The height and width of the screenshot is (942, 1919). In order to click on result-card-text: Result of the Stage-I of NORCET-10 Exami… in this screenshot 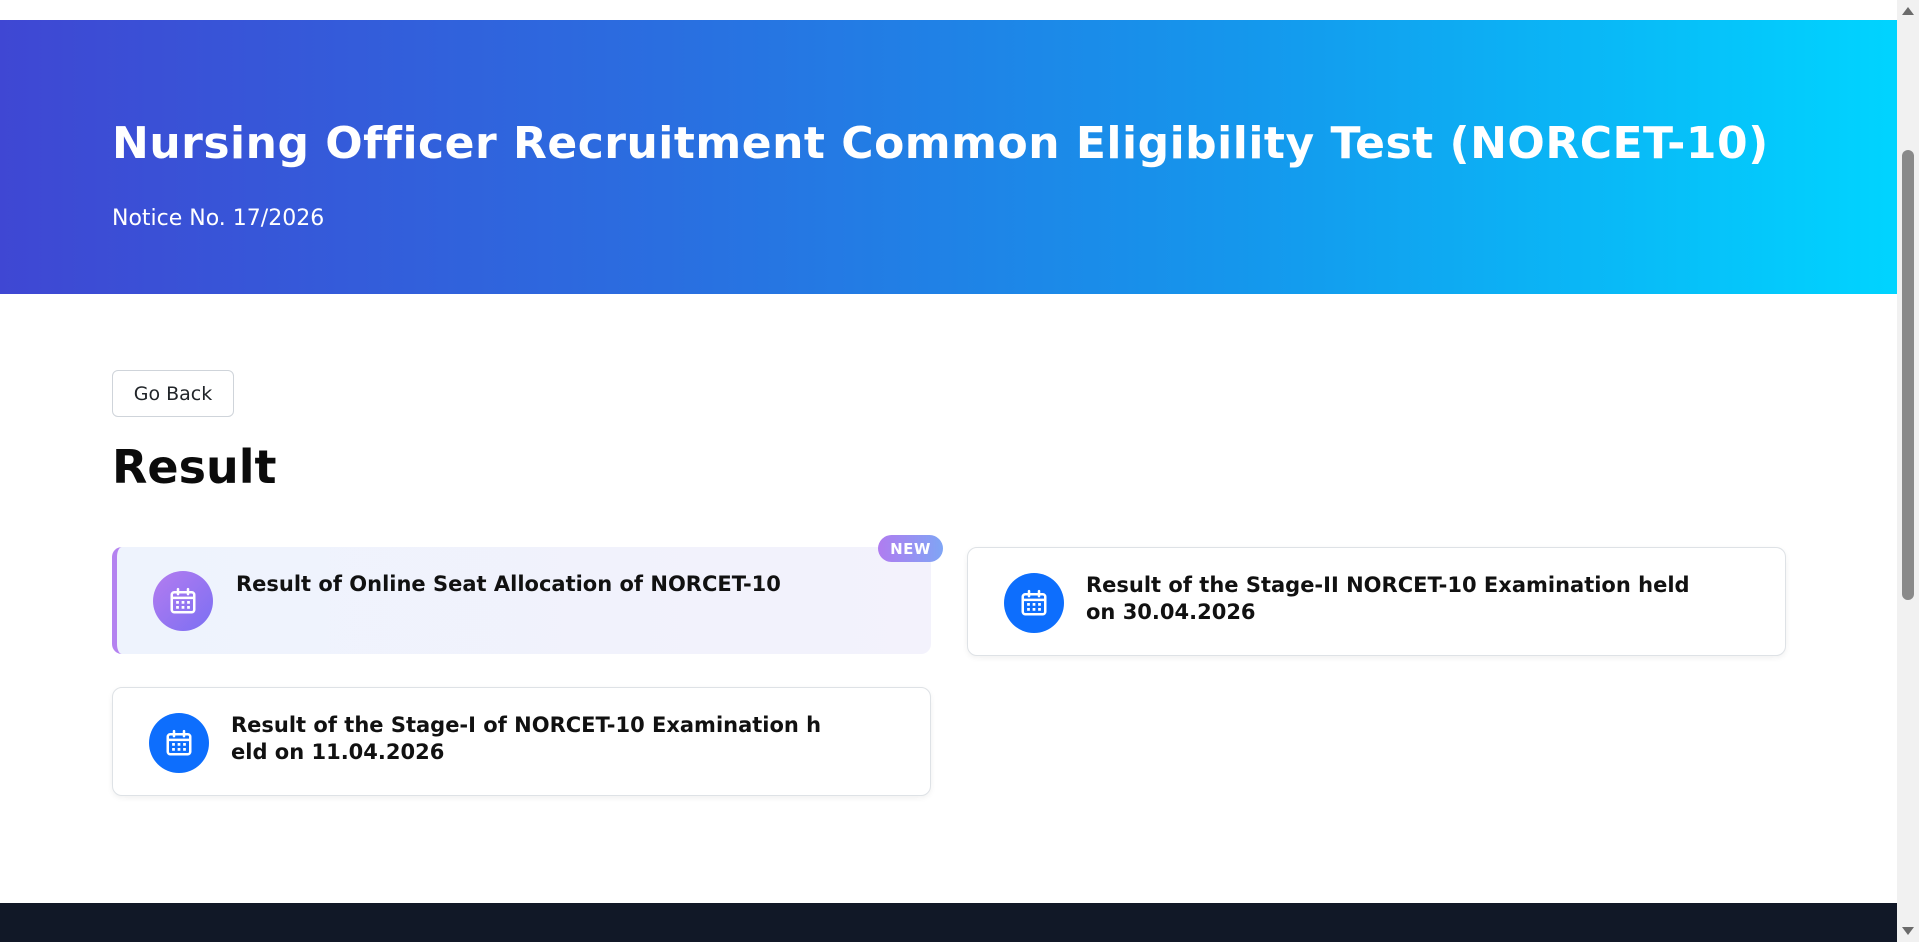, I will do `click(526, 738)`.